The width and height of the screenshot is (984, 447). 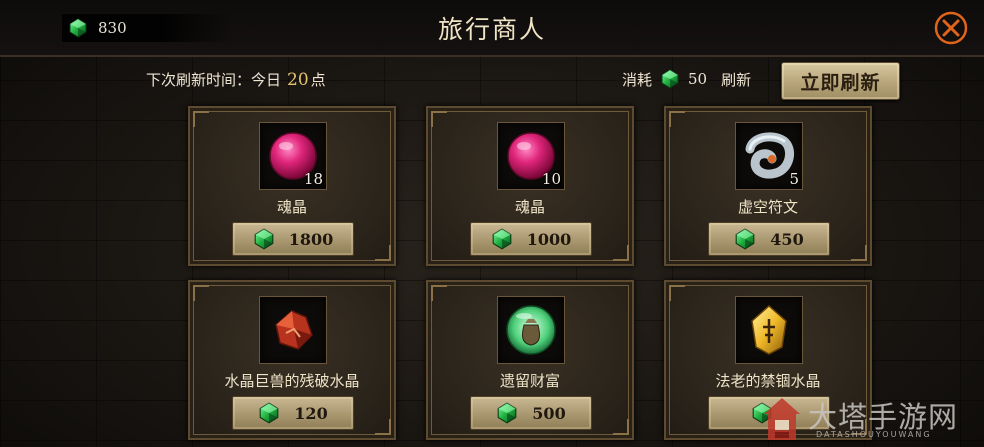 I want to click on void-rune-icon, so click(x=770, y=155).